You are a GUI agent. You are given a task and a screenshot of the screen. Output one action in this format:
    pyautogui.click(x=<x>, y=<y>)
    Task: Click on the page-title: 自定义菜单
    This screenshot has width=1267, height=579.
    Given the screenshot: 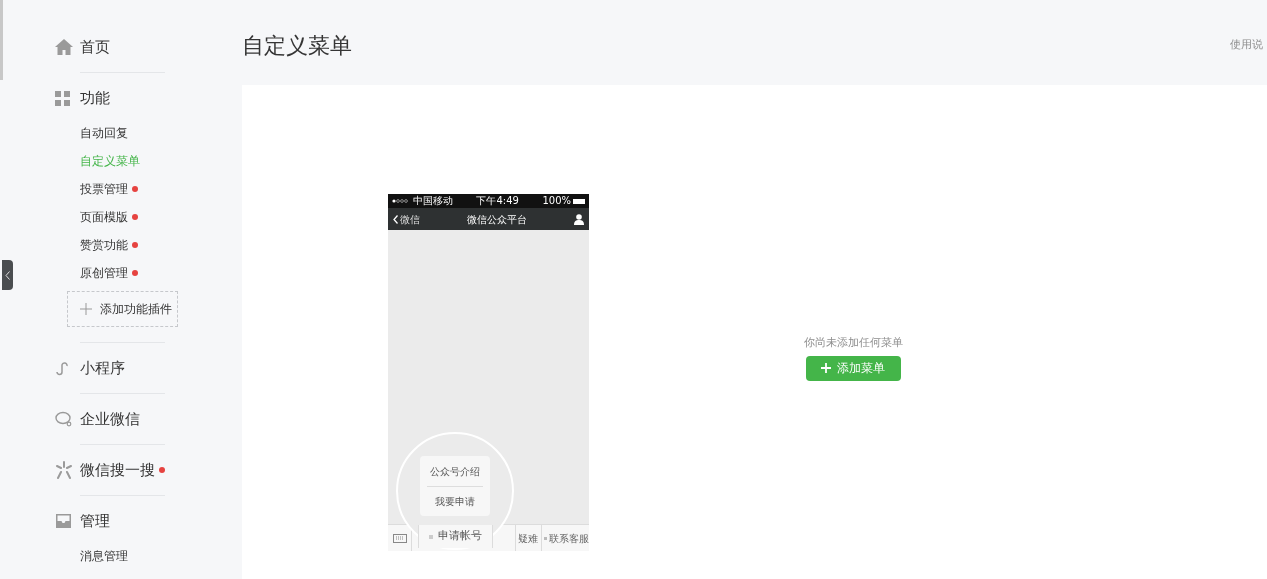 What is the action you would take?
    pyautogui.click(x=297, y=46)
    